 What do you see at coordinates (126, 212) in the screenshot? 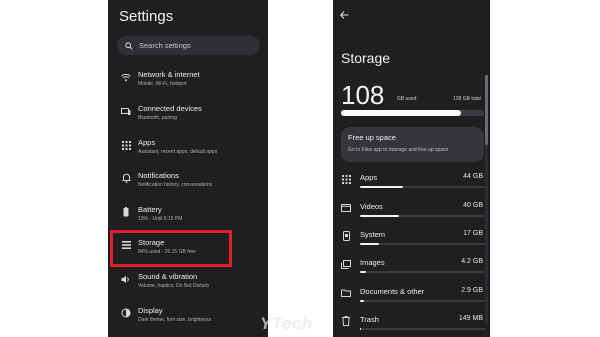
I see `battery-icon` at bounding box center [126, 212].